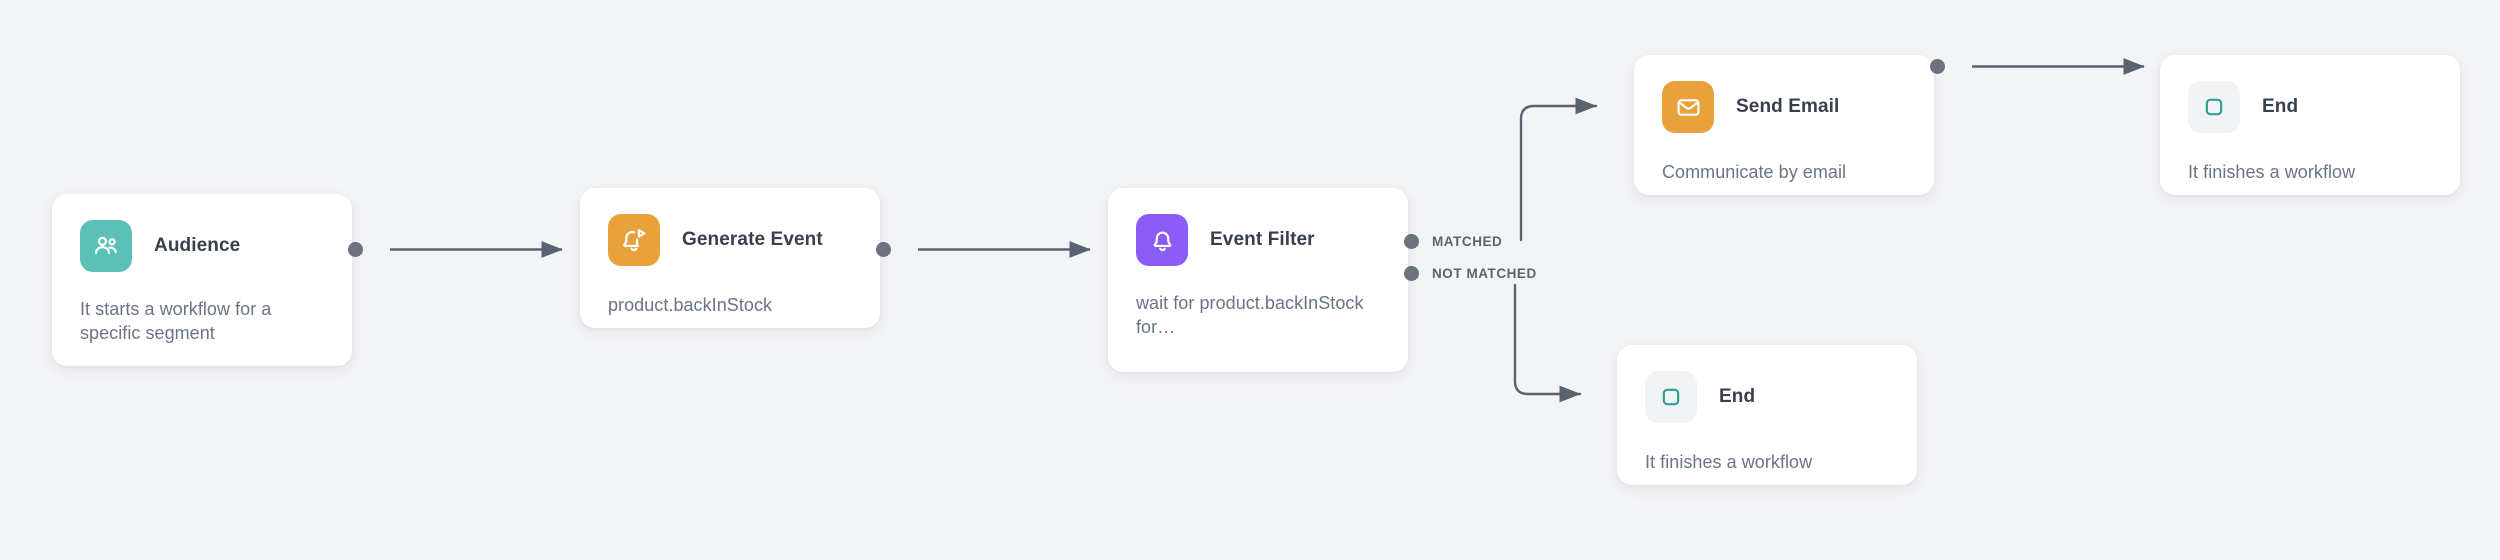 The width and height of the screenshot is (2500, 560). Describe the element at coordinates (1547, 343) in the screenshot. I see `edge-event-filter-notmatched-to-end-bottom` at that location.